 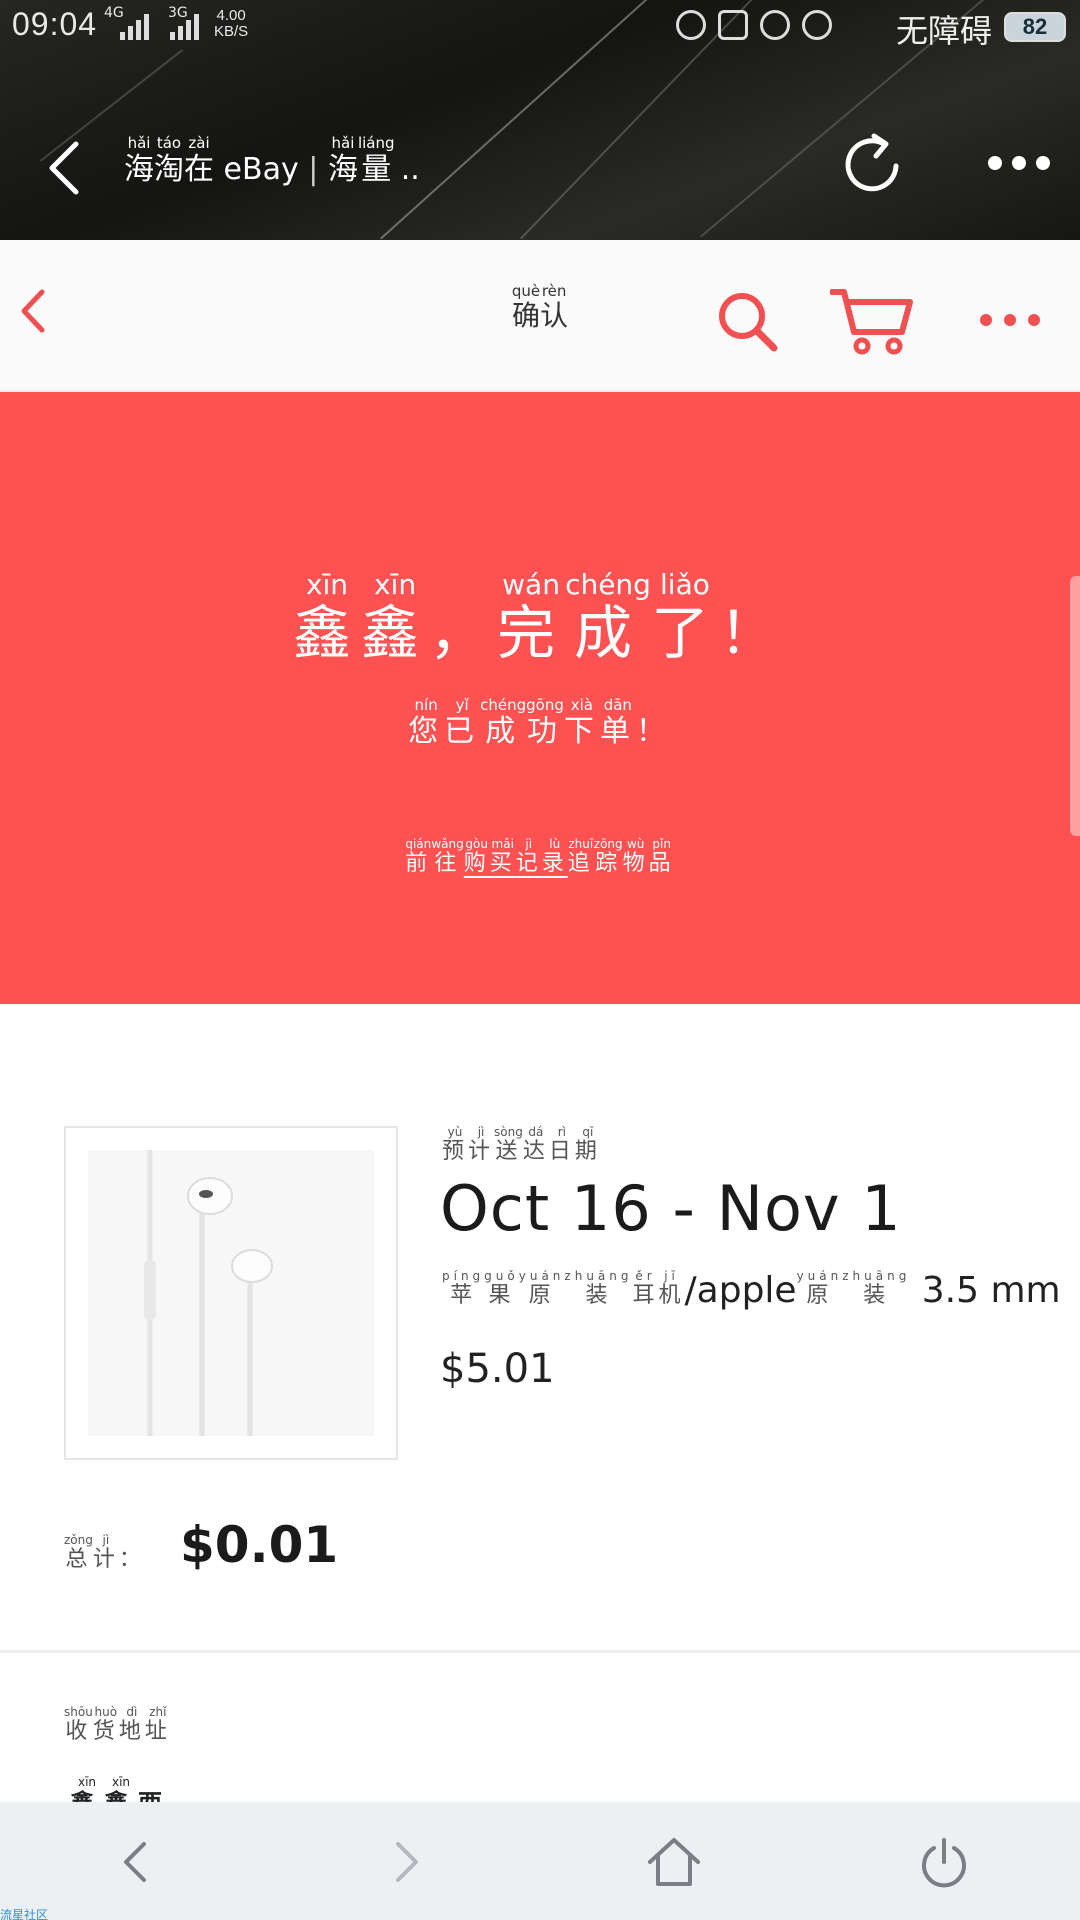 I want to click on chevron-right-icon, so click(x=406, y=1862).